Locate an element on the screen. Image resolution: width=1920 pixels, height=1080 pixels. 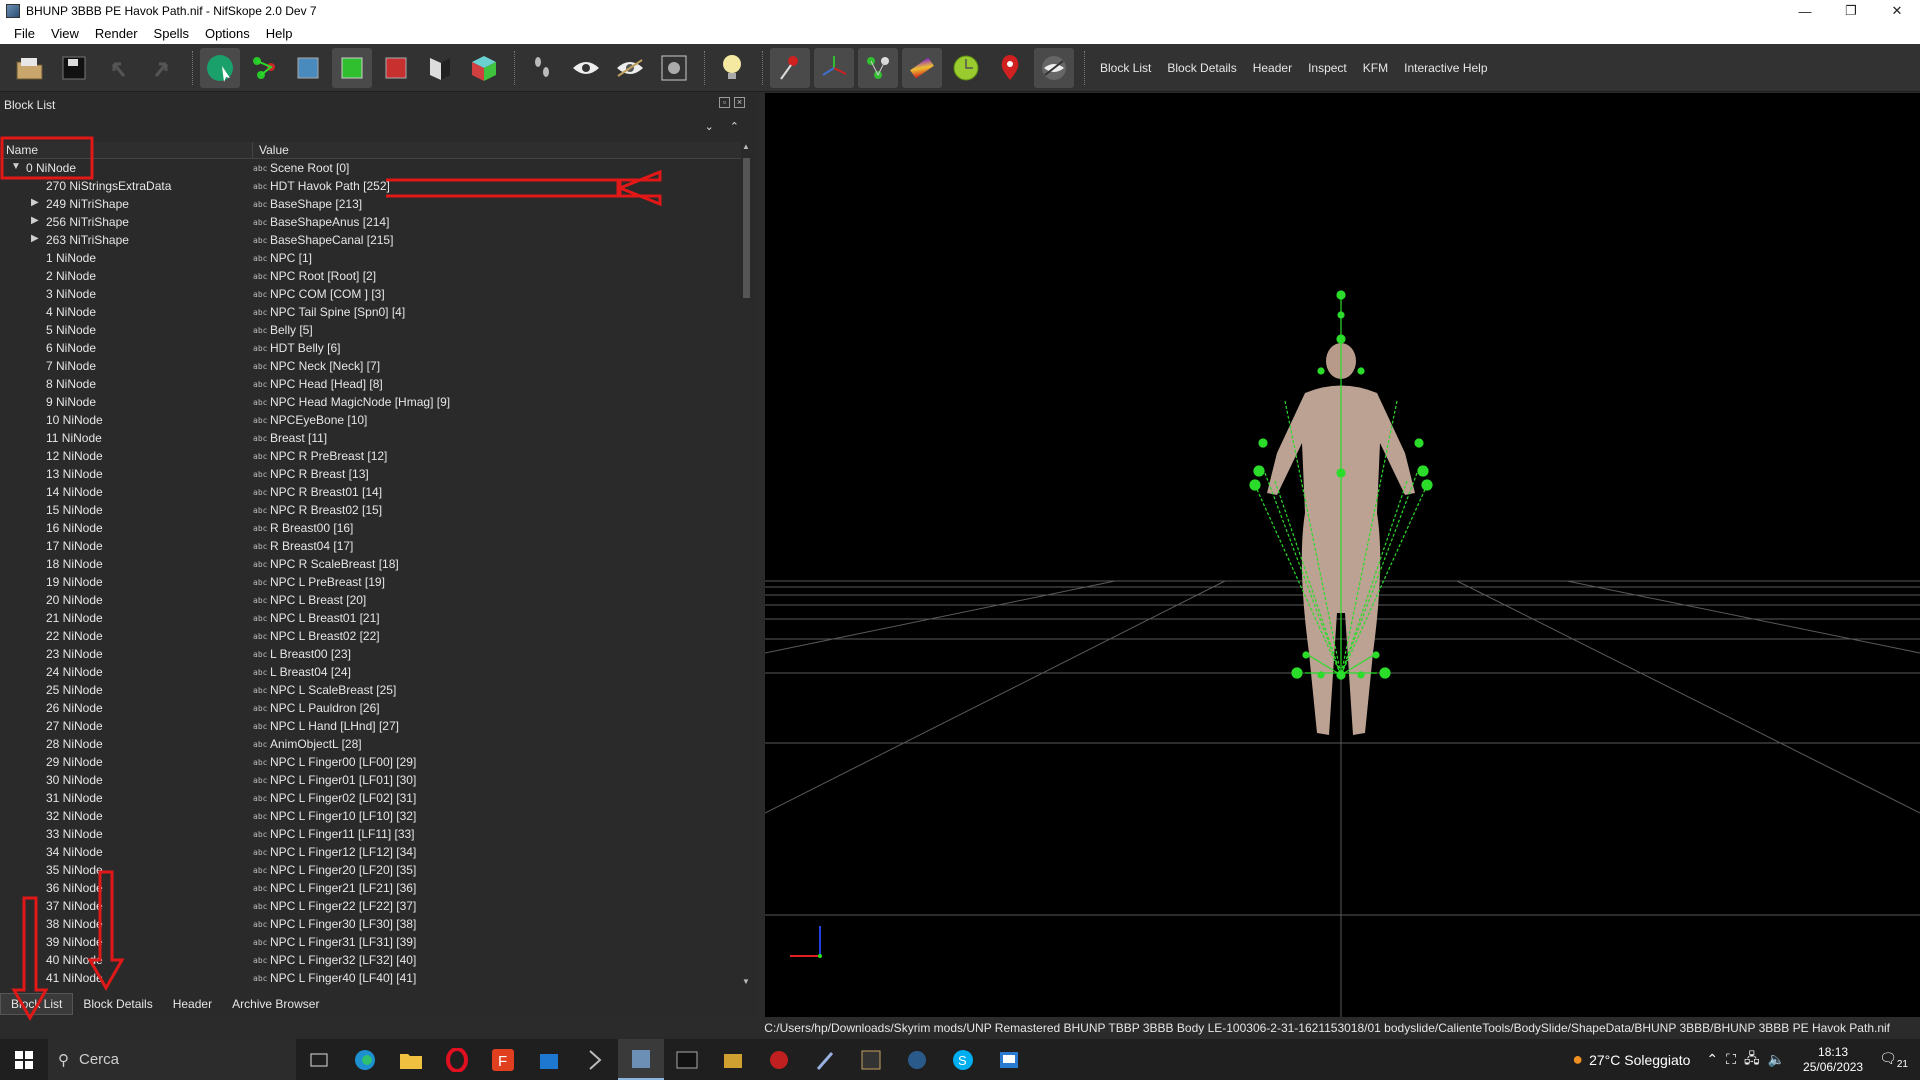
notifications-icon: 🗨21 is located at coordinates (1893, 1060).